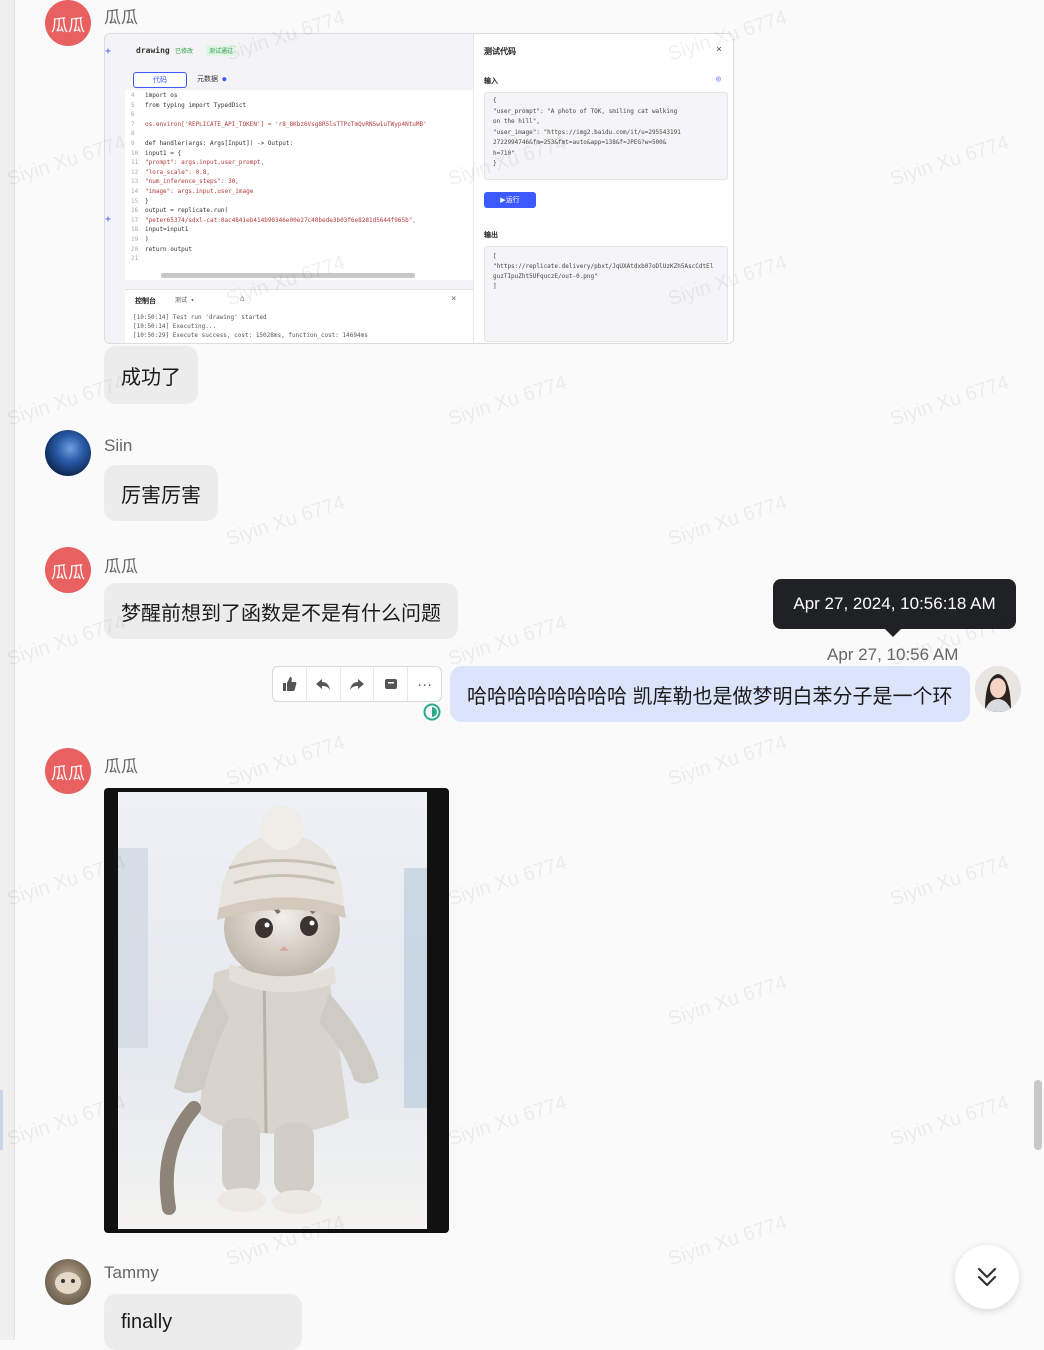 This screenshot has width=1044, height=1350. I want to click on message-text: 梦醒前想到了函数是不是有什么问题, so click(281, 613).